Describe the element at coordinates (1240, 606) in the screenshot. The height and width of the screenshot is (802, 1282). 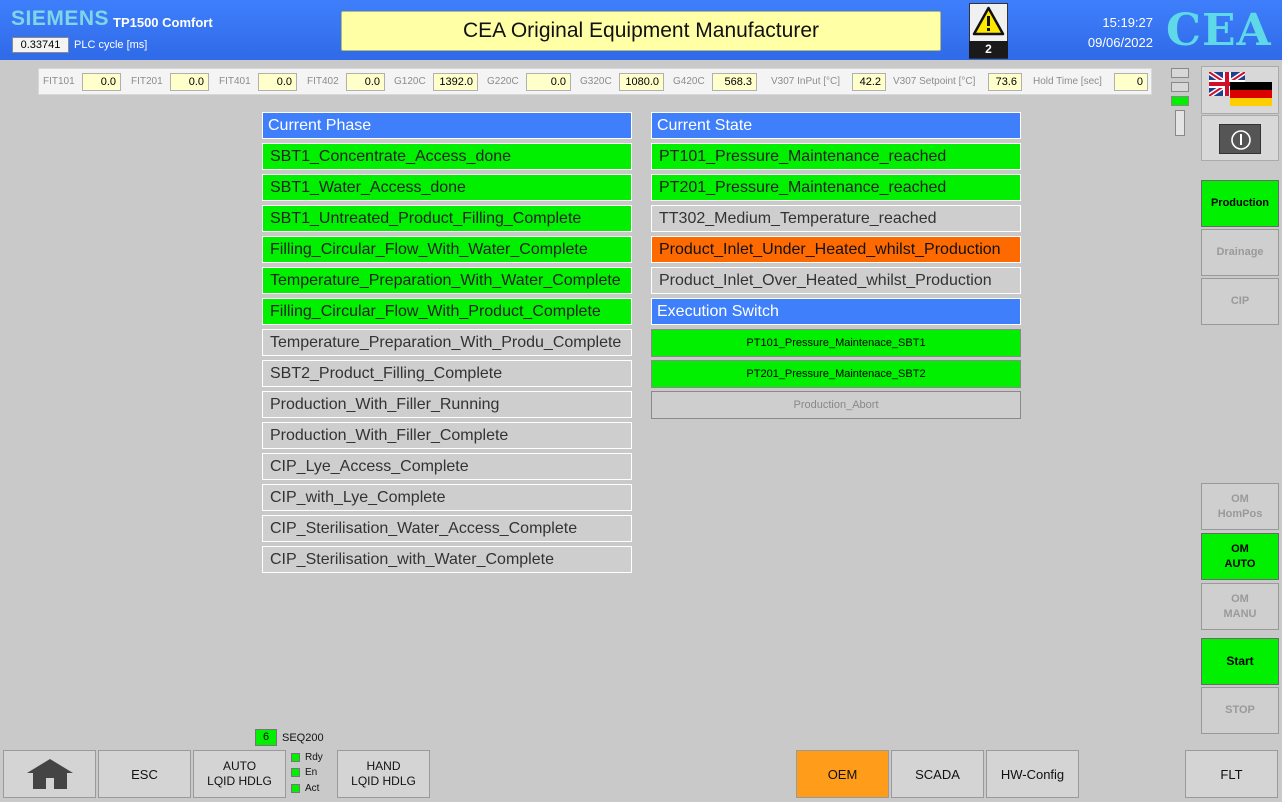
I see `om-manu-button: OM MANU` at that location.